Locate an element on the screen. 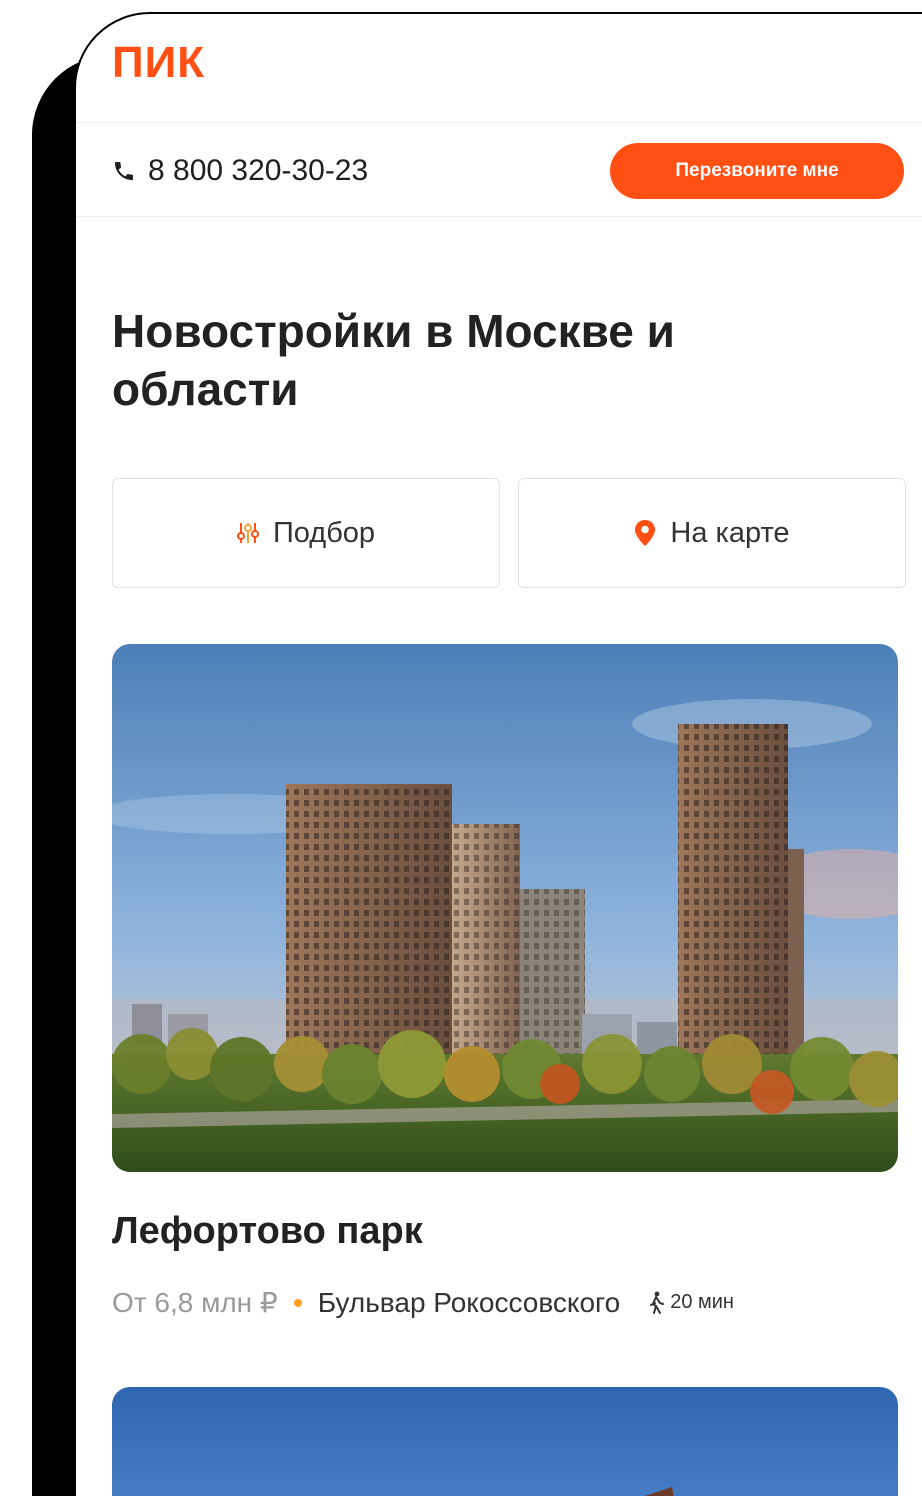 The height and width of the screenshot is (1496, 922). walk-time: 20 мин is located at coordinates (690, 1303).